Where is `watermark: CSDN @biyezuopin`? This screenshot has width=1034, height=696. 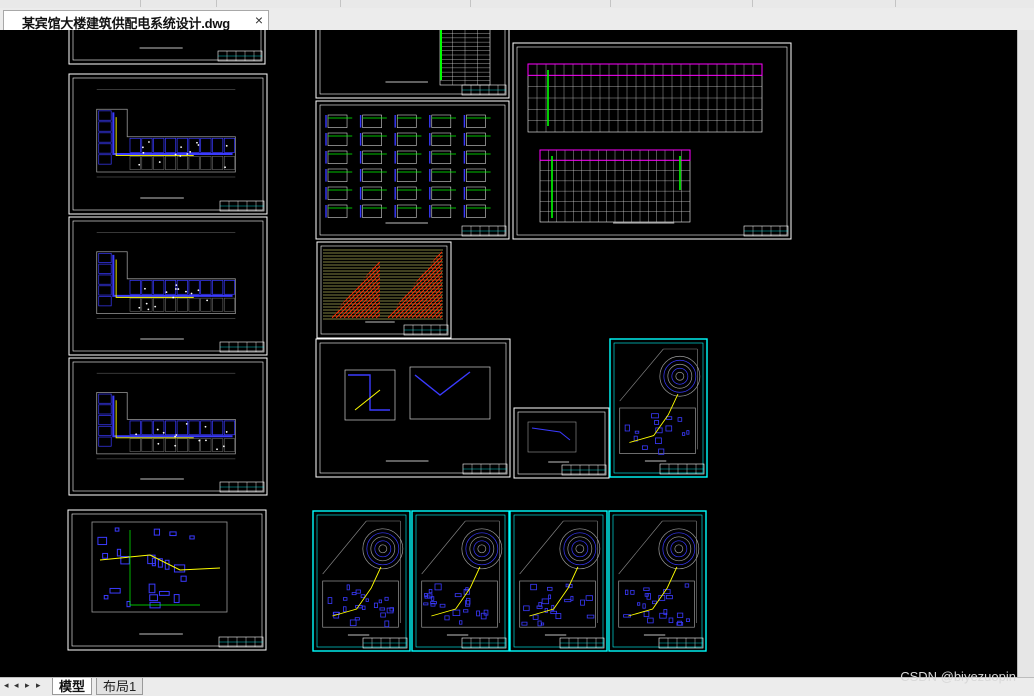
watermark: CSDN @biyezuopin is located at coordinates (958, 676).